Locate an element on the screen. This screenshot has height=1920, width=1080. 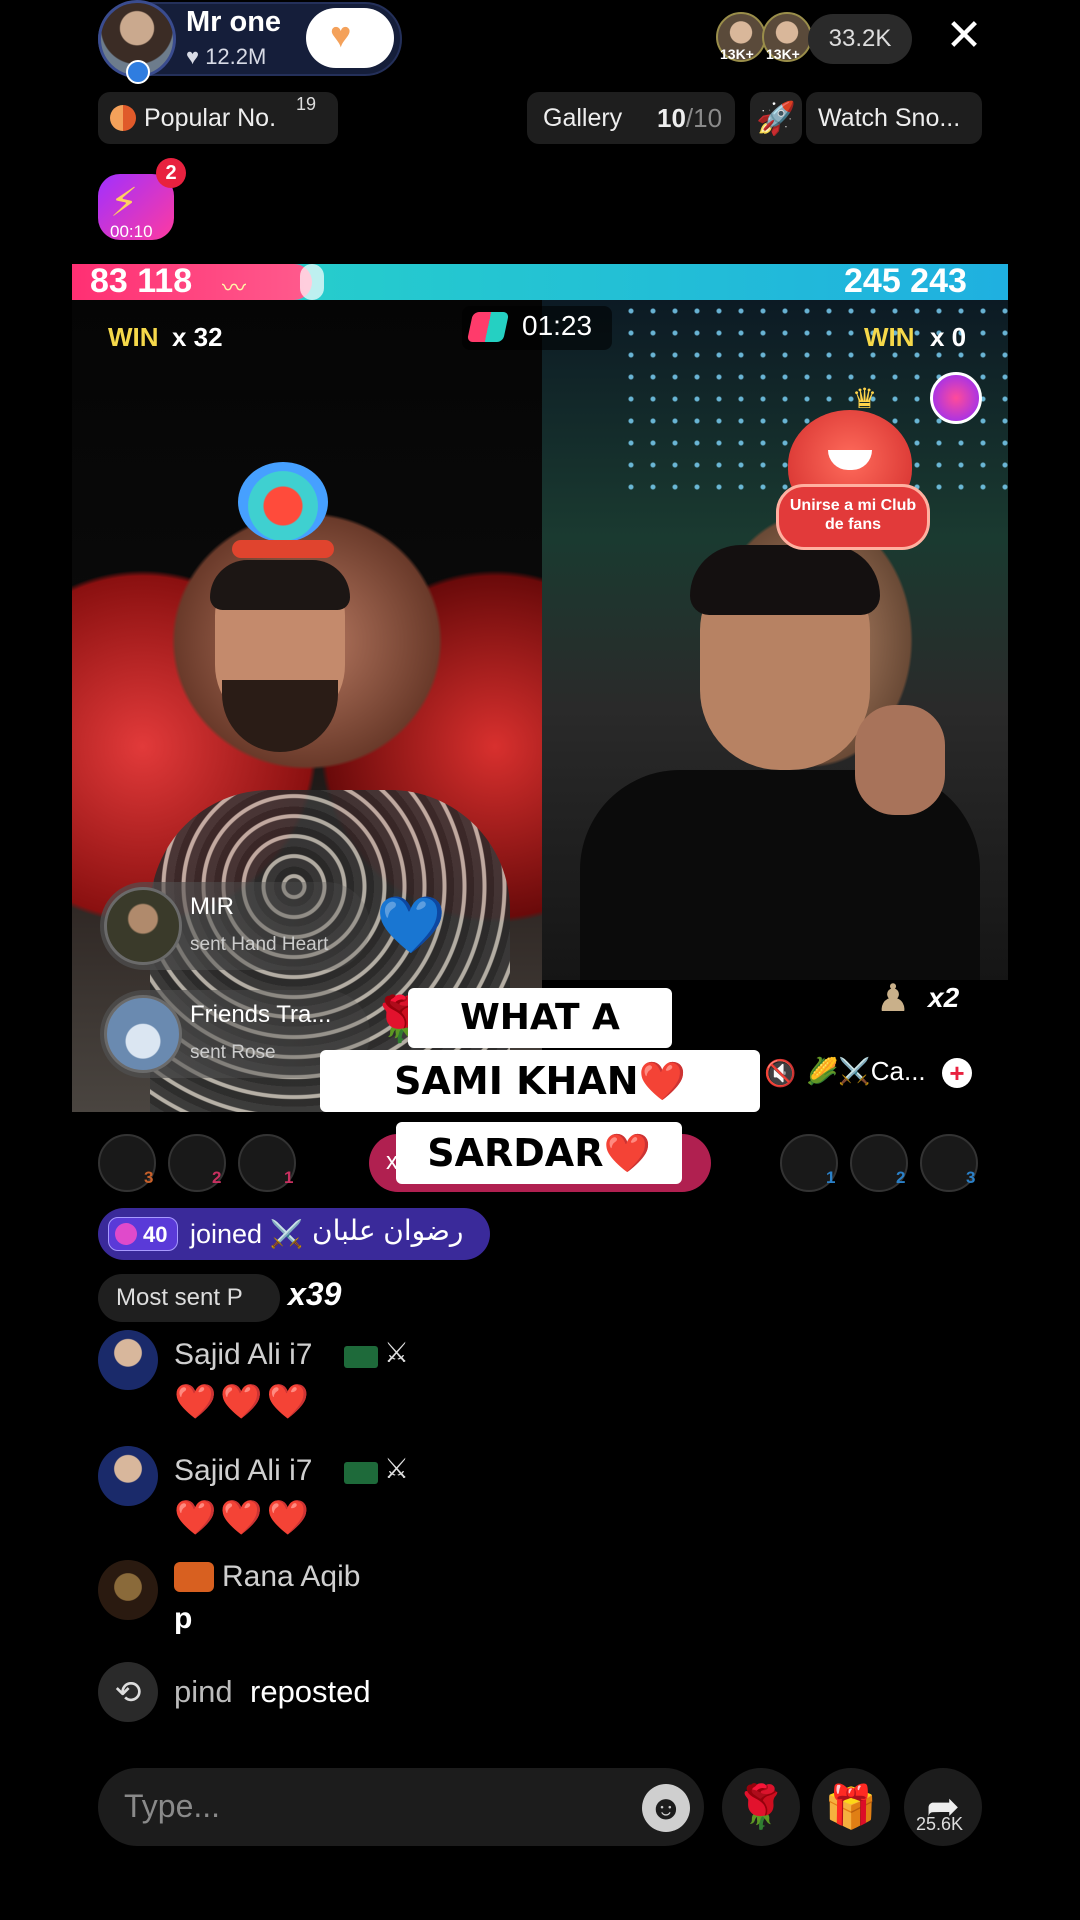
popular-rank: 19 is located at coordinates (306, 104).